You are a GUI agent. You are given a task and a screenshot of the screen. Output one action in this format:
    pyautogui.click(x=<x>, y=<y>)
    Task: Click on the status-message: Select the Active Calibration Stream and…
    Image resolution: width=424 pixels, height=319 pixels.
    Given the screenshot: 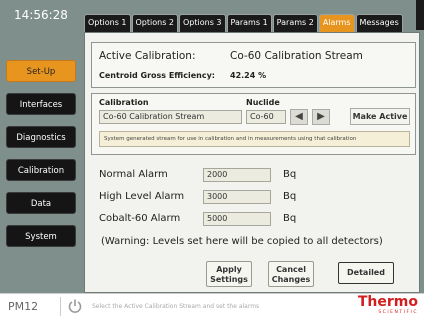 What is the action you would take?
    pyautogui.click(x=176, y=306)
    